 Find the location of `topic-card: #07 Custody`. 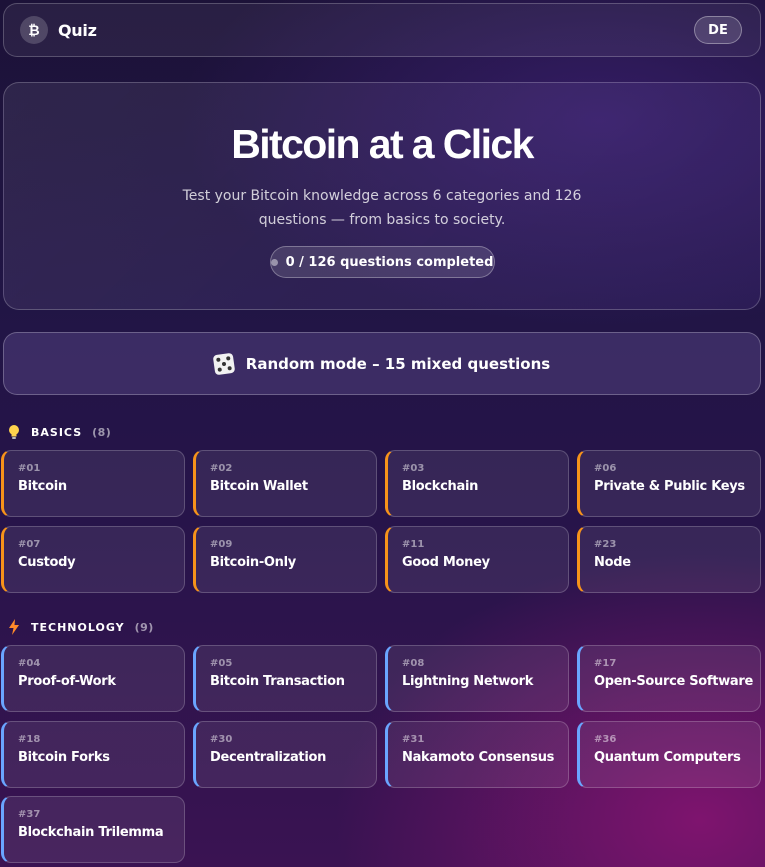

topic-card: #07 Custody is located at coordinates (93, 559).